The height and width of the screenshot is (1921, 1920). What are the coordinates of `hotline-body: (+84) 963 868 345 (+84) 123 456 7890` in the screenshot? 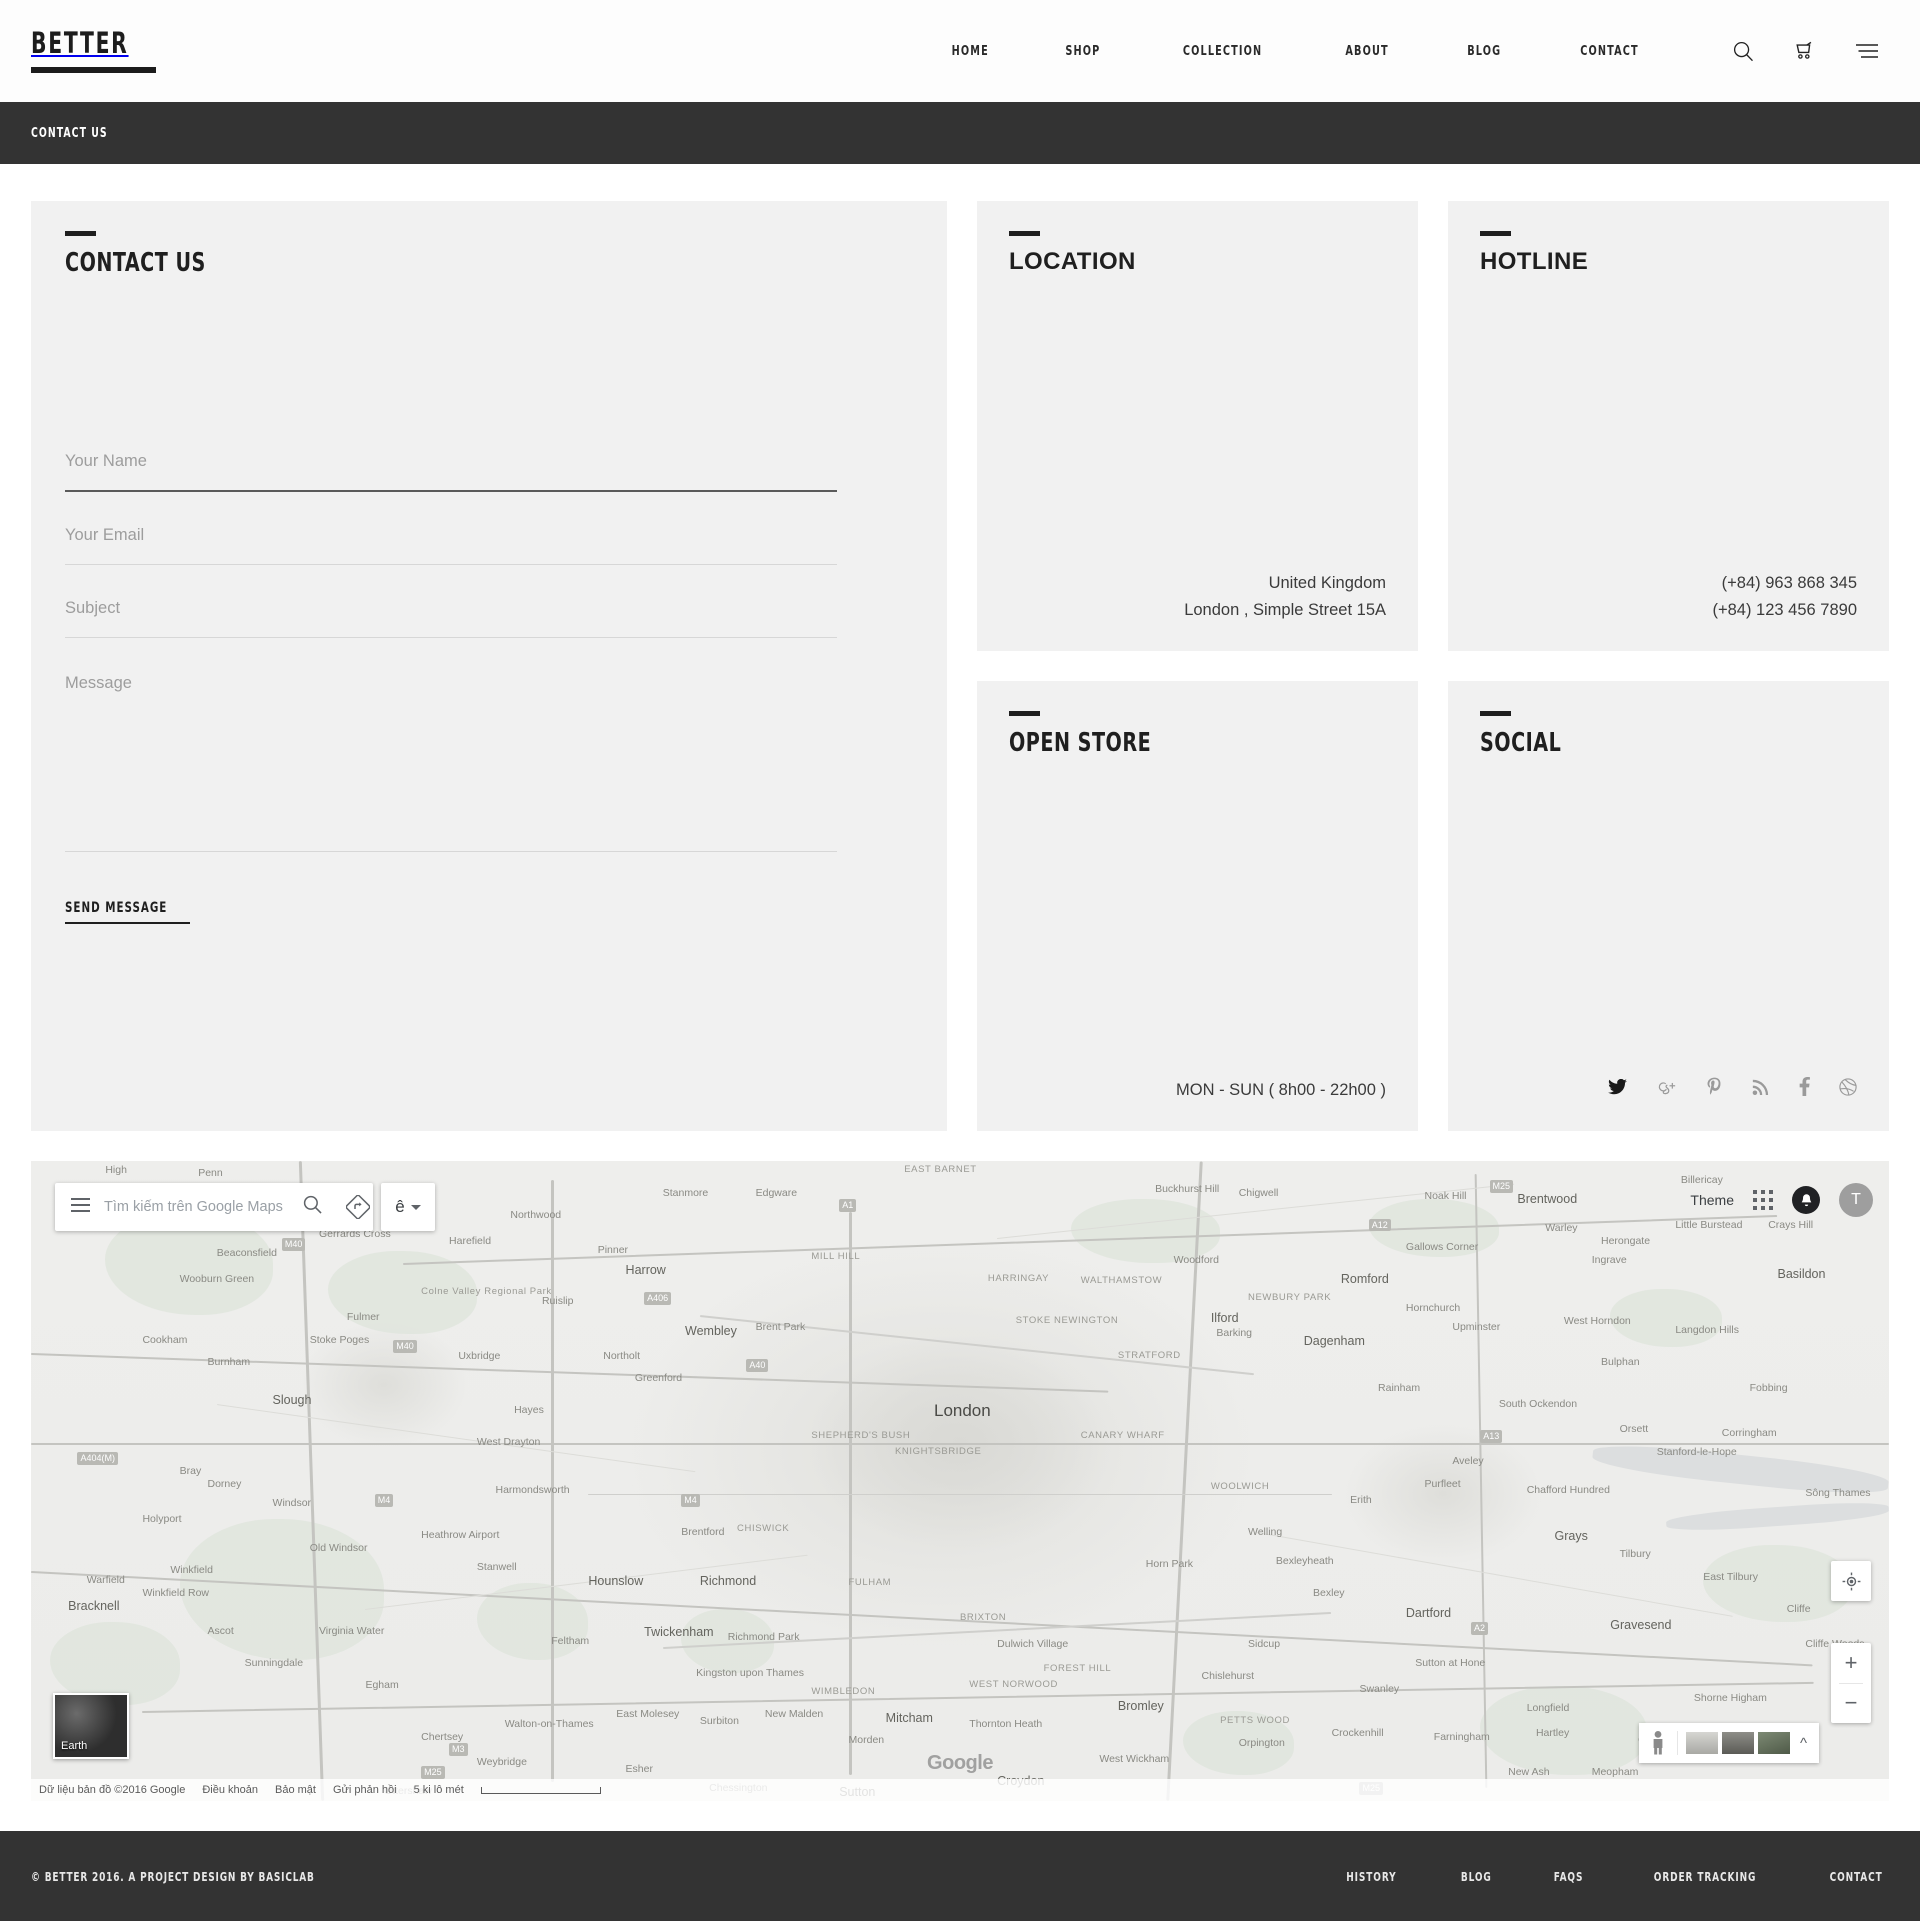 It's located at (1669, 596).